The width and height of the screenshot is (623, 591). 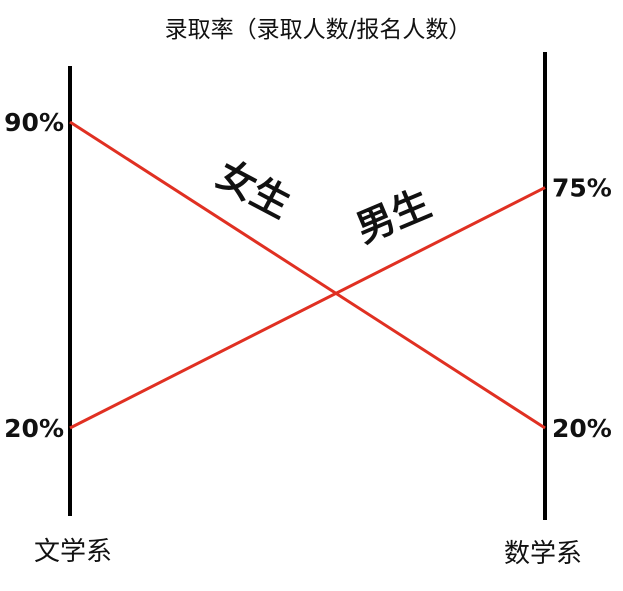 I want to click on value-label-female-right: 20%, so click(x=582, y=428).